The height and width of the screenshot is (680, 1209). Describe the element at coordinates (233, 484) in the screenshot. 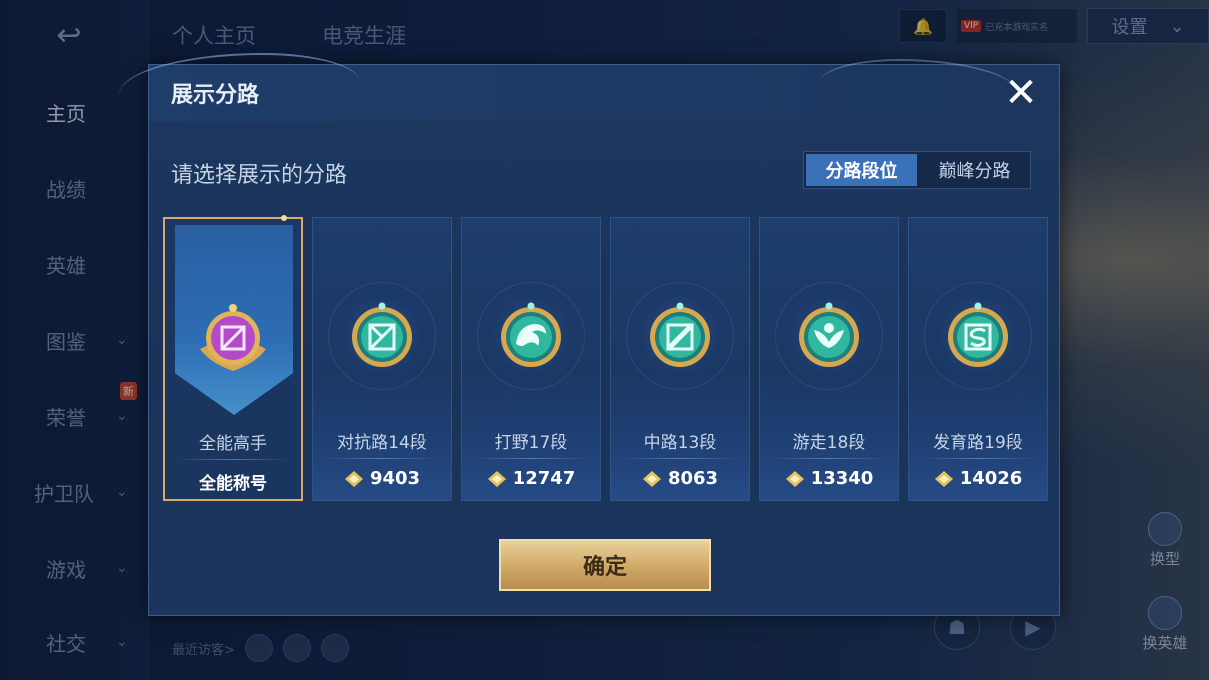

I see `all-round-title-tag: 全能称号` at that location.